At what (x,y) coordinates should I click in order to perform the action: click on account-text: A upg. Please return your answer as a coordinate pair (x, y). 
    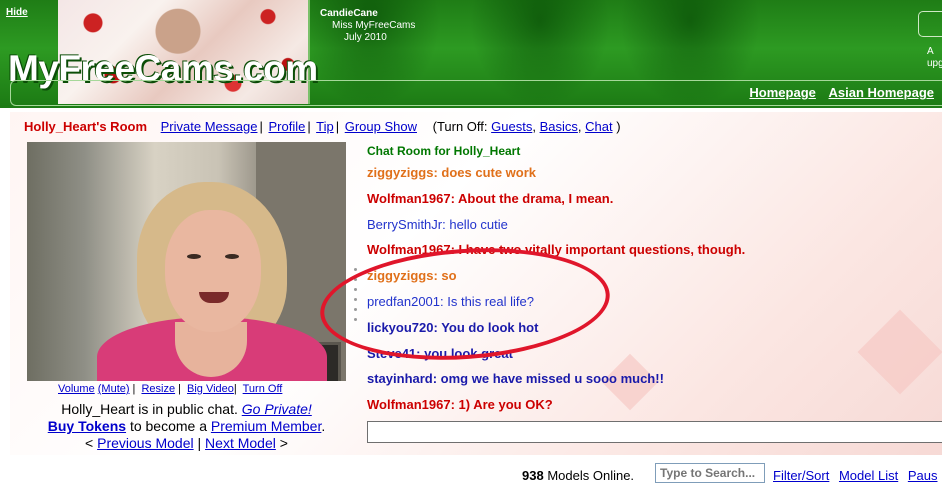
    Looking at the image, I should click on (934, 58).